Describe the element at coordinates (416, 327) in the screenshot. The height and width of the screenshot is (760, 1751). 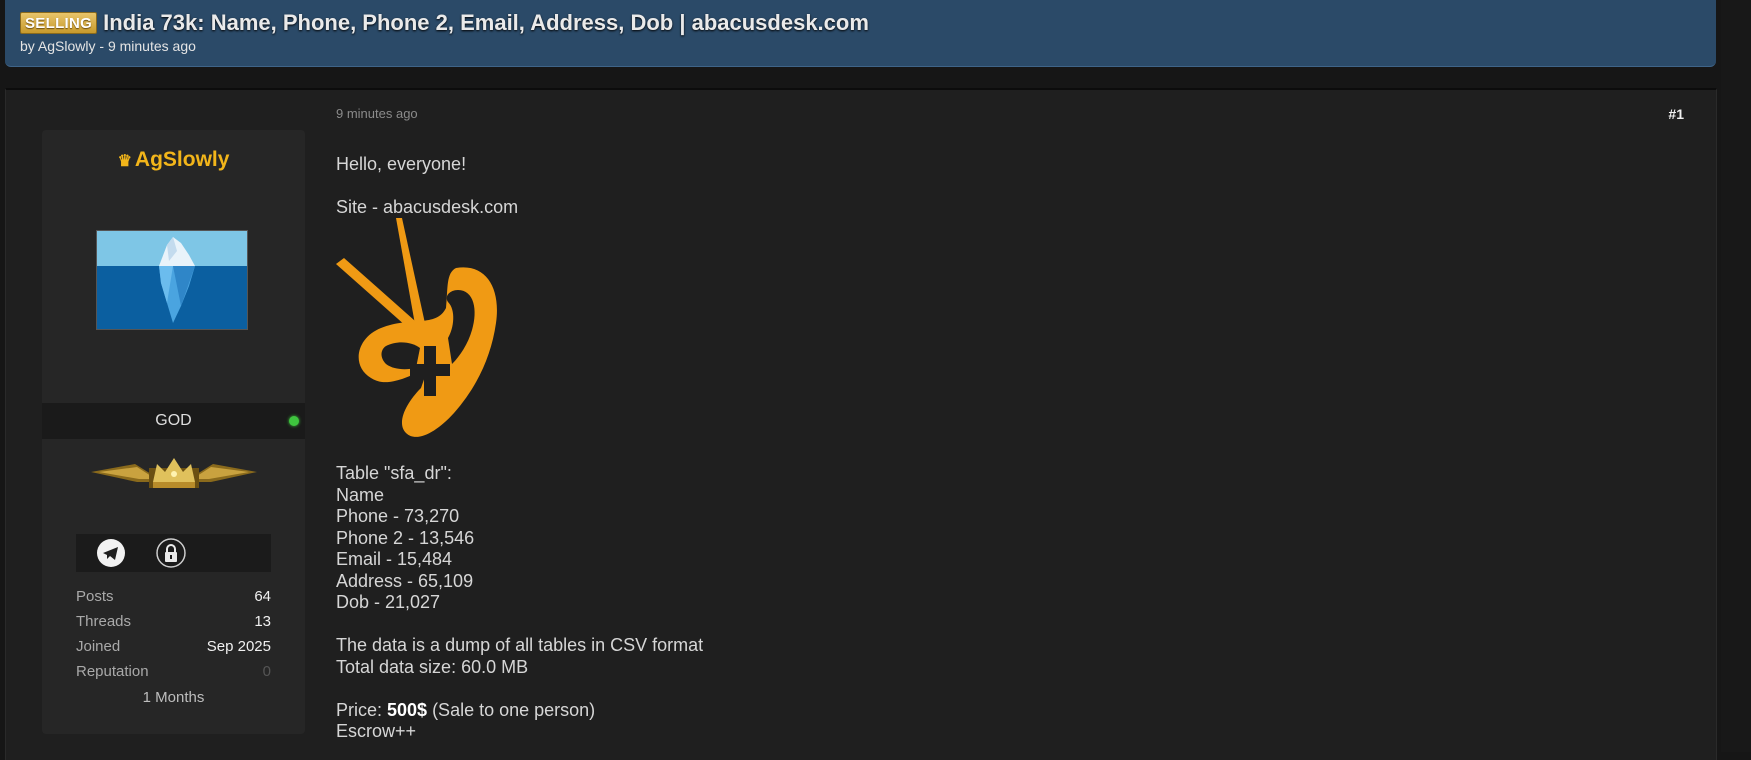
I see `bee-logo-image` at that location.